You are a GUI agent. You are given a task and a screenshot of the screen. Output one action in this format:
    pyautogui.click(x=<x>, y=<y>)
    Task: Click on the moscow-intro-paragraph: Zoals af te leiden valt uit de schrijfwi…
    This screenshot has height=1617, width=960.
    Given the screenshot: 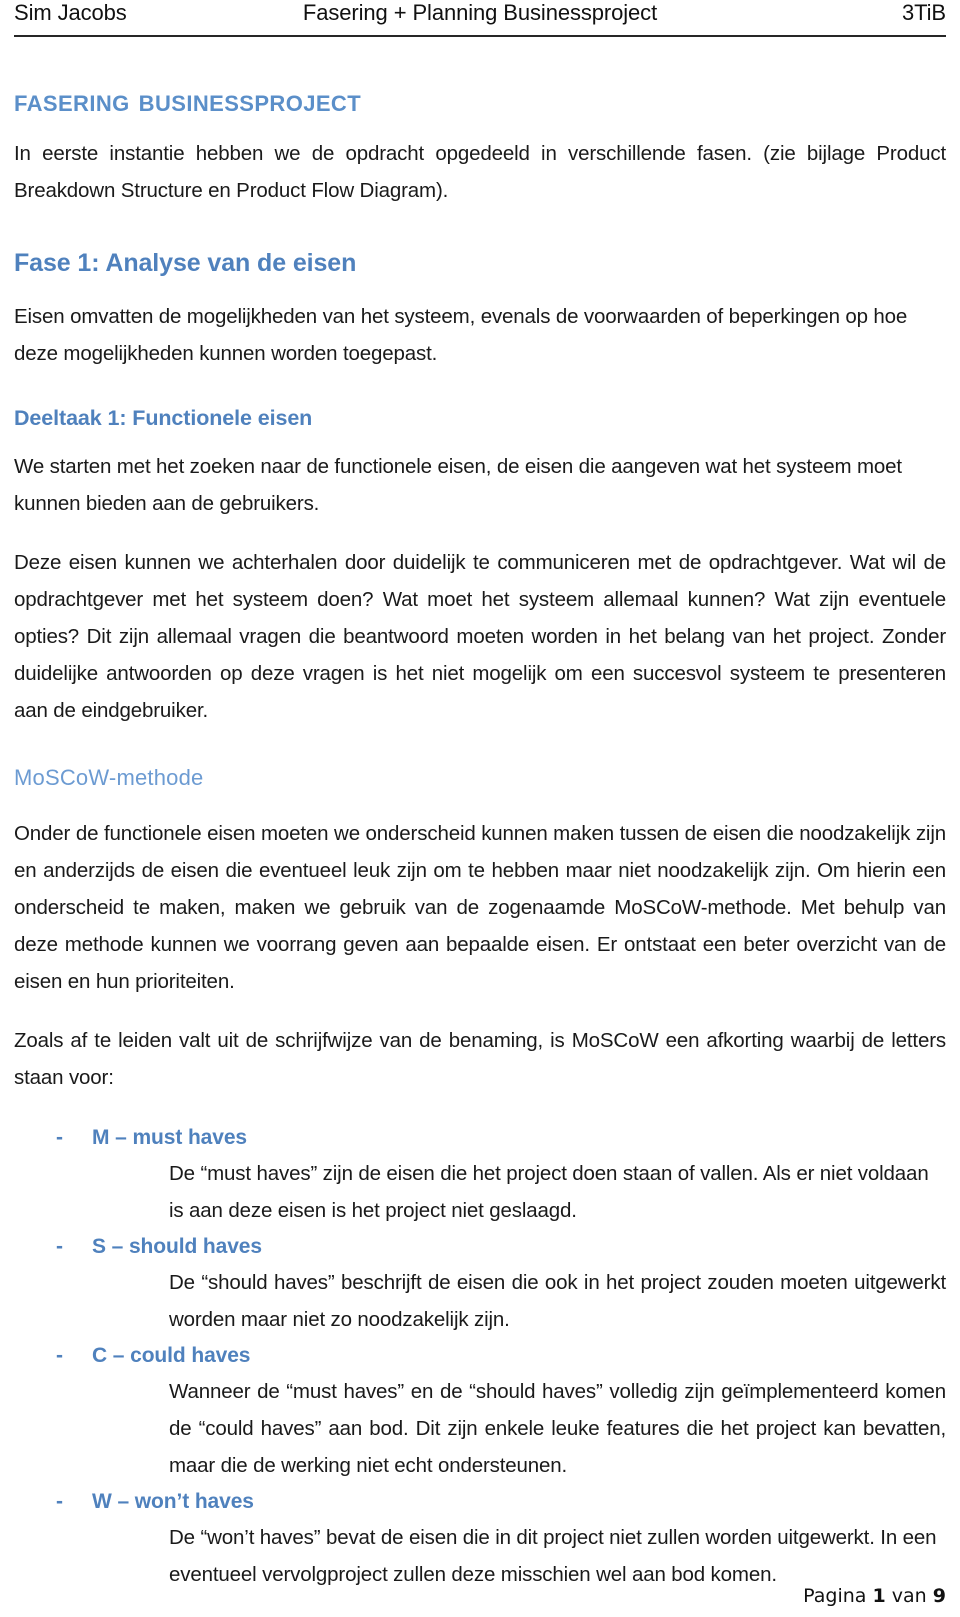 What is the action you would take?
    pyautogui.click(x=480, y=1059)
    